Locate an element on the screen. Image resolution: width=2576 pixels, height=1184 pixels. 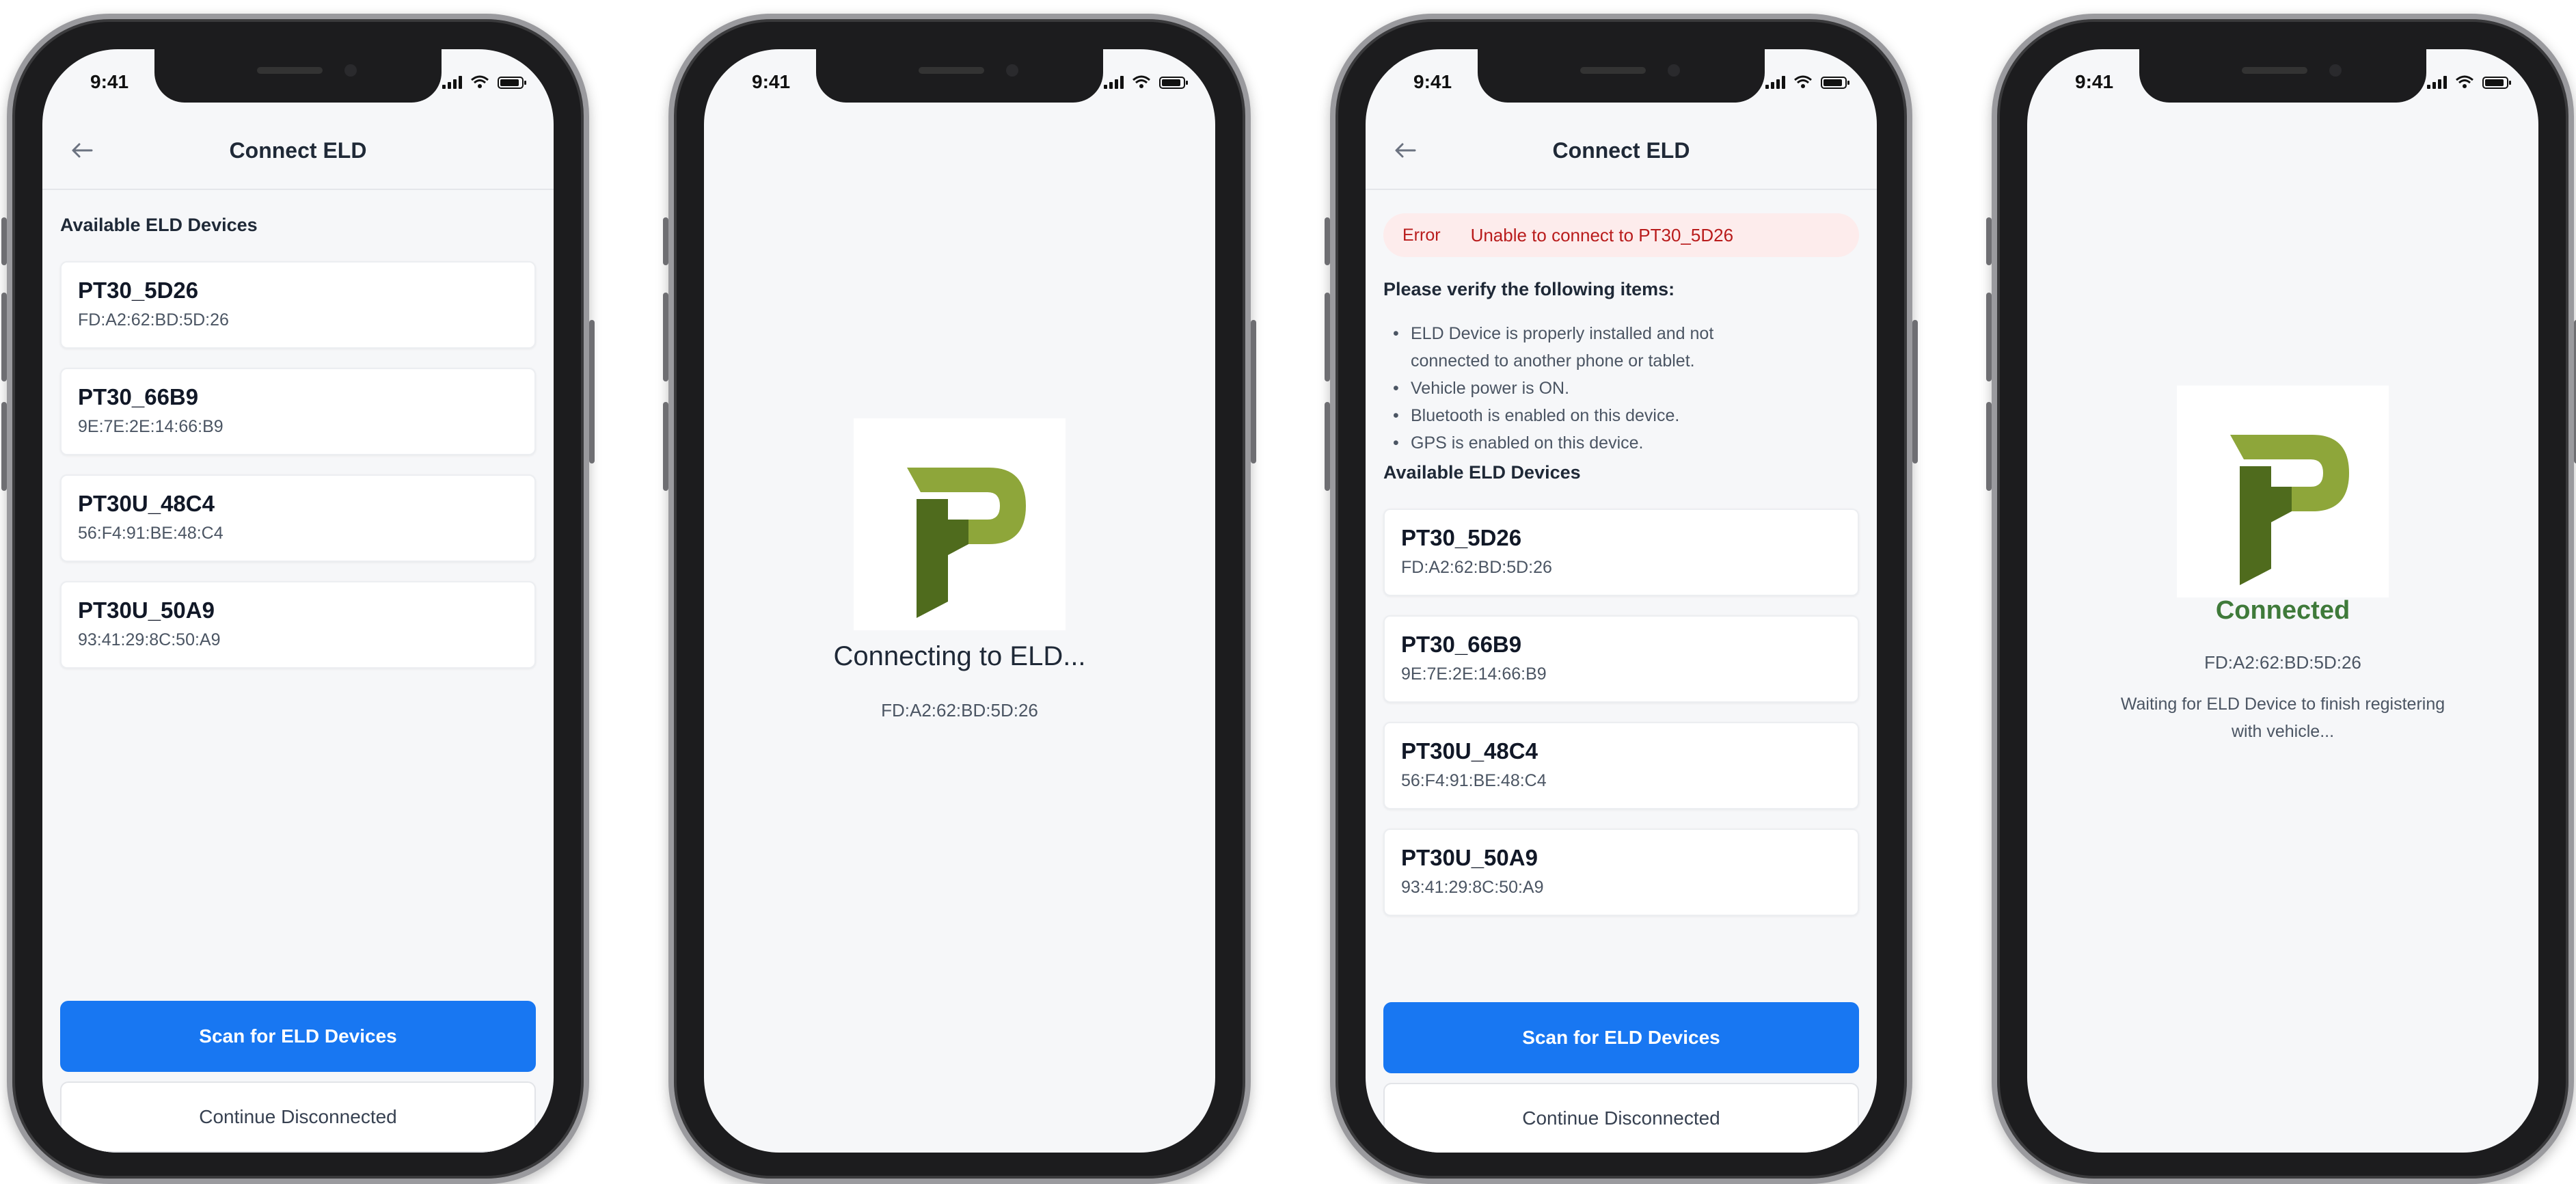
verify-item: ELD Device is properly installed and not is located at coordinates (1621, 334).